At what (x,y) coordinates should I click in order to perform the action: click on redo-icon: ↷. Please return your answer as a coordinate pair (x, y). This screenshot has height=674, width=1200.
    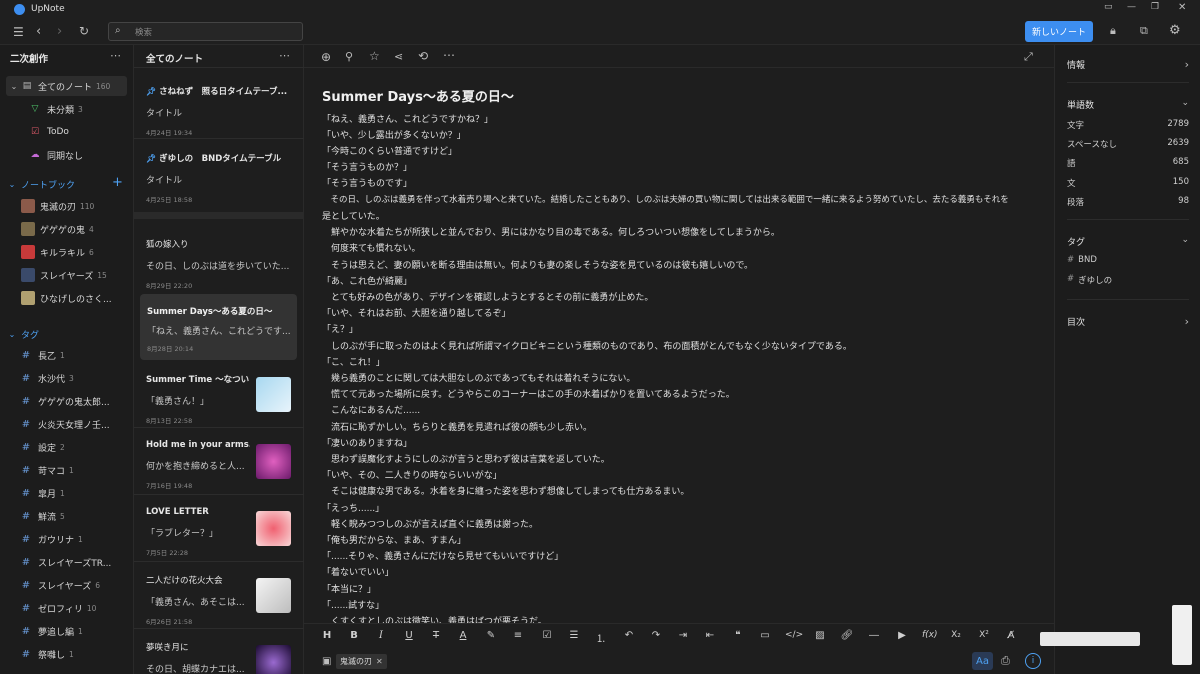
    Looking at the image, I should click on (656, 637).